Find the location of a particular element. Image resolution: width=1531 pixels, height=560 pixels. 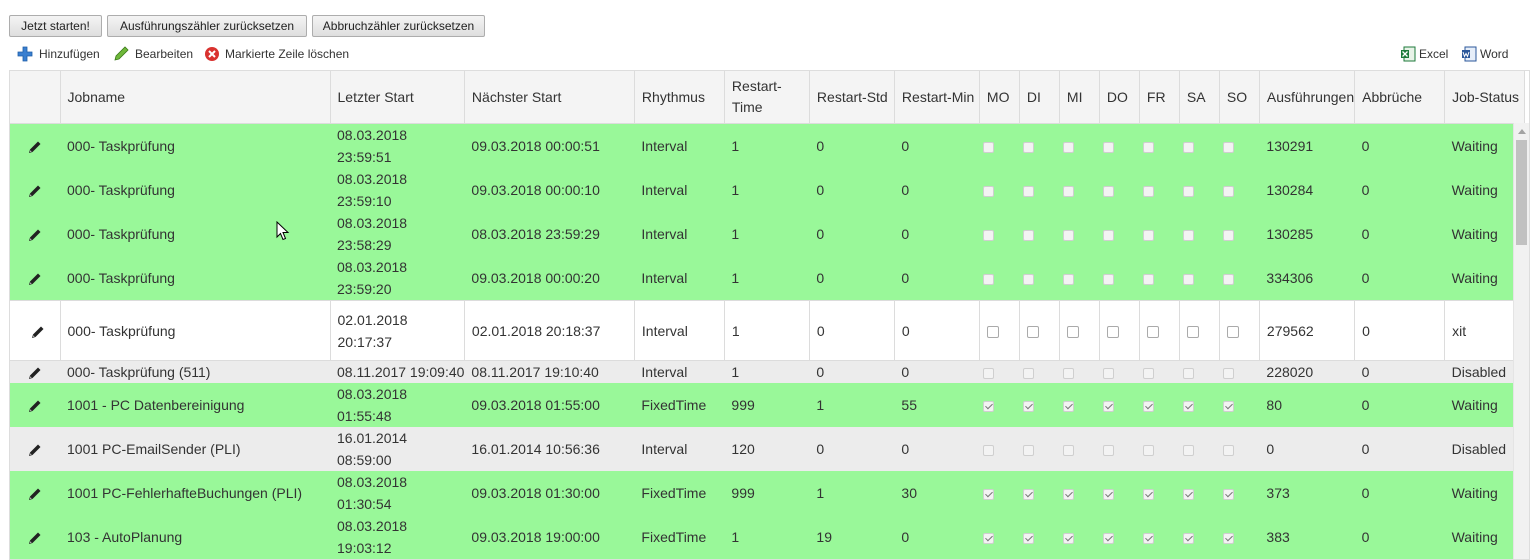

export-word-button: Word is located at coordinates (1490, 54).